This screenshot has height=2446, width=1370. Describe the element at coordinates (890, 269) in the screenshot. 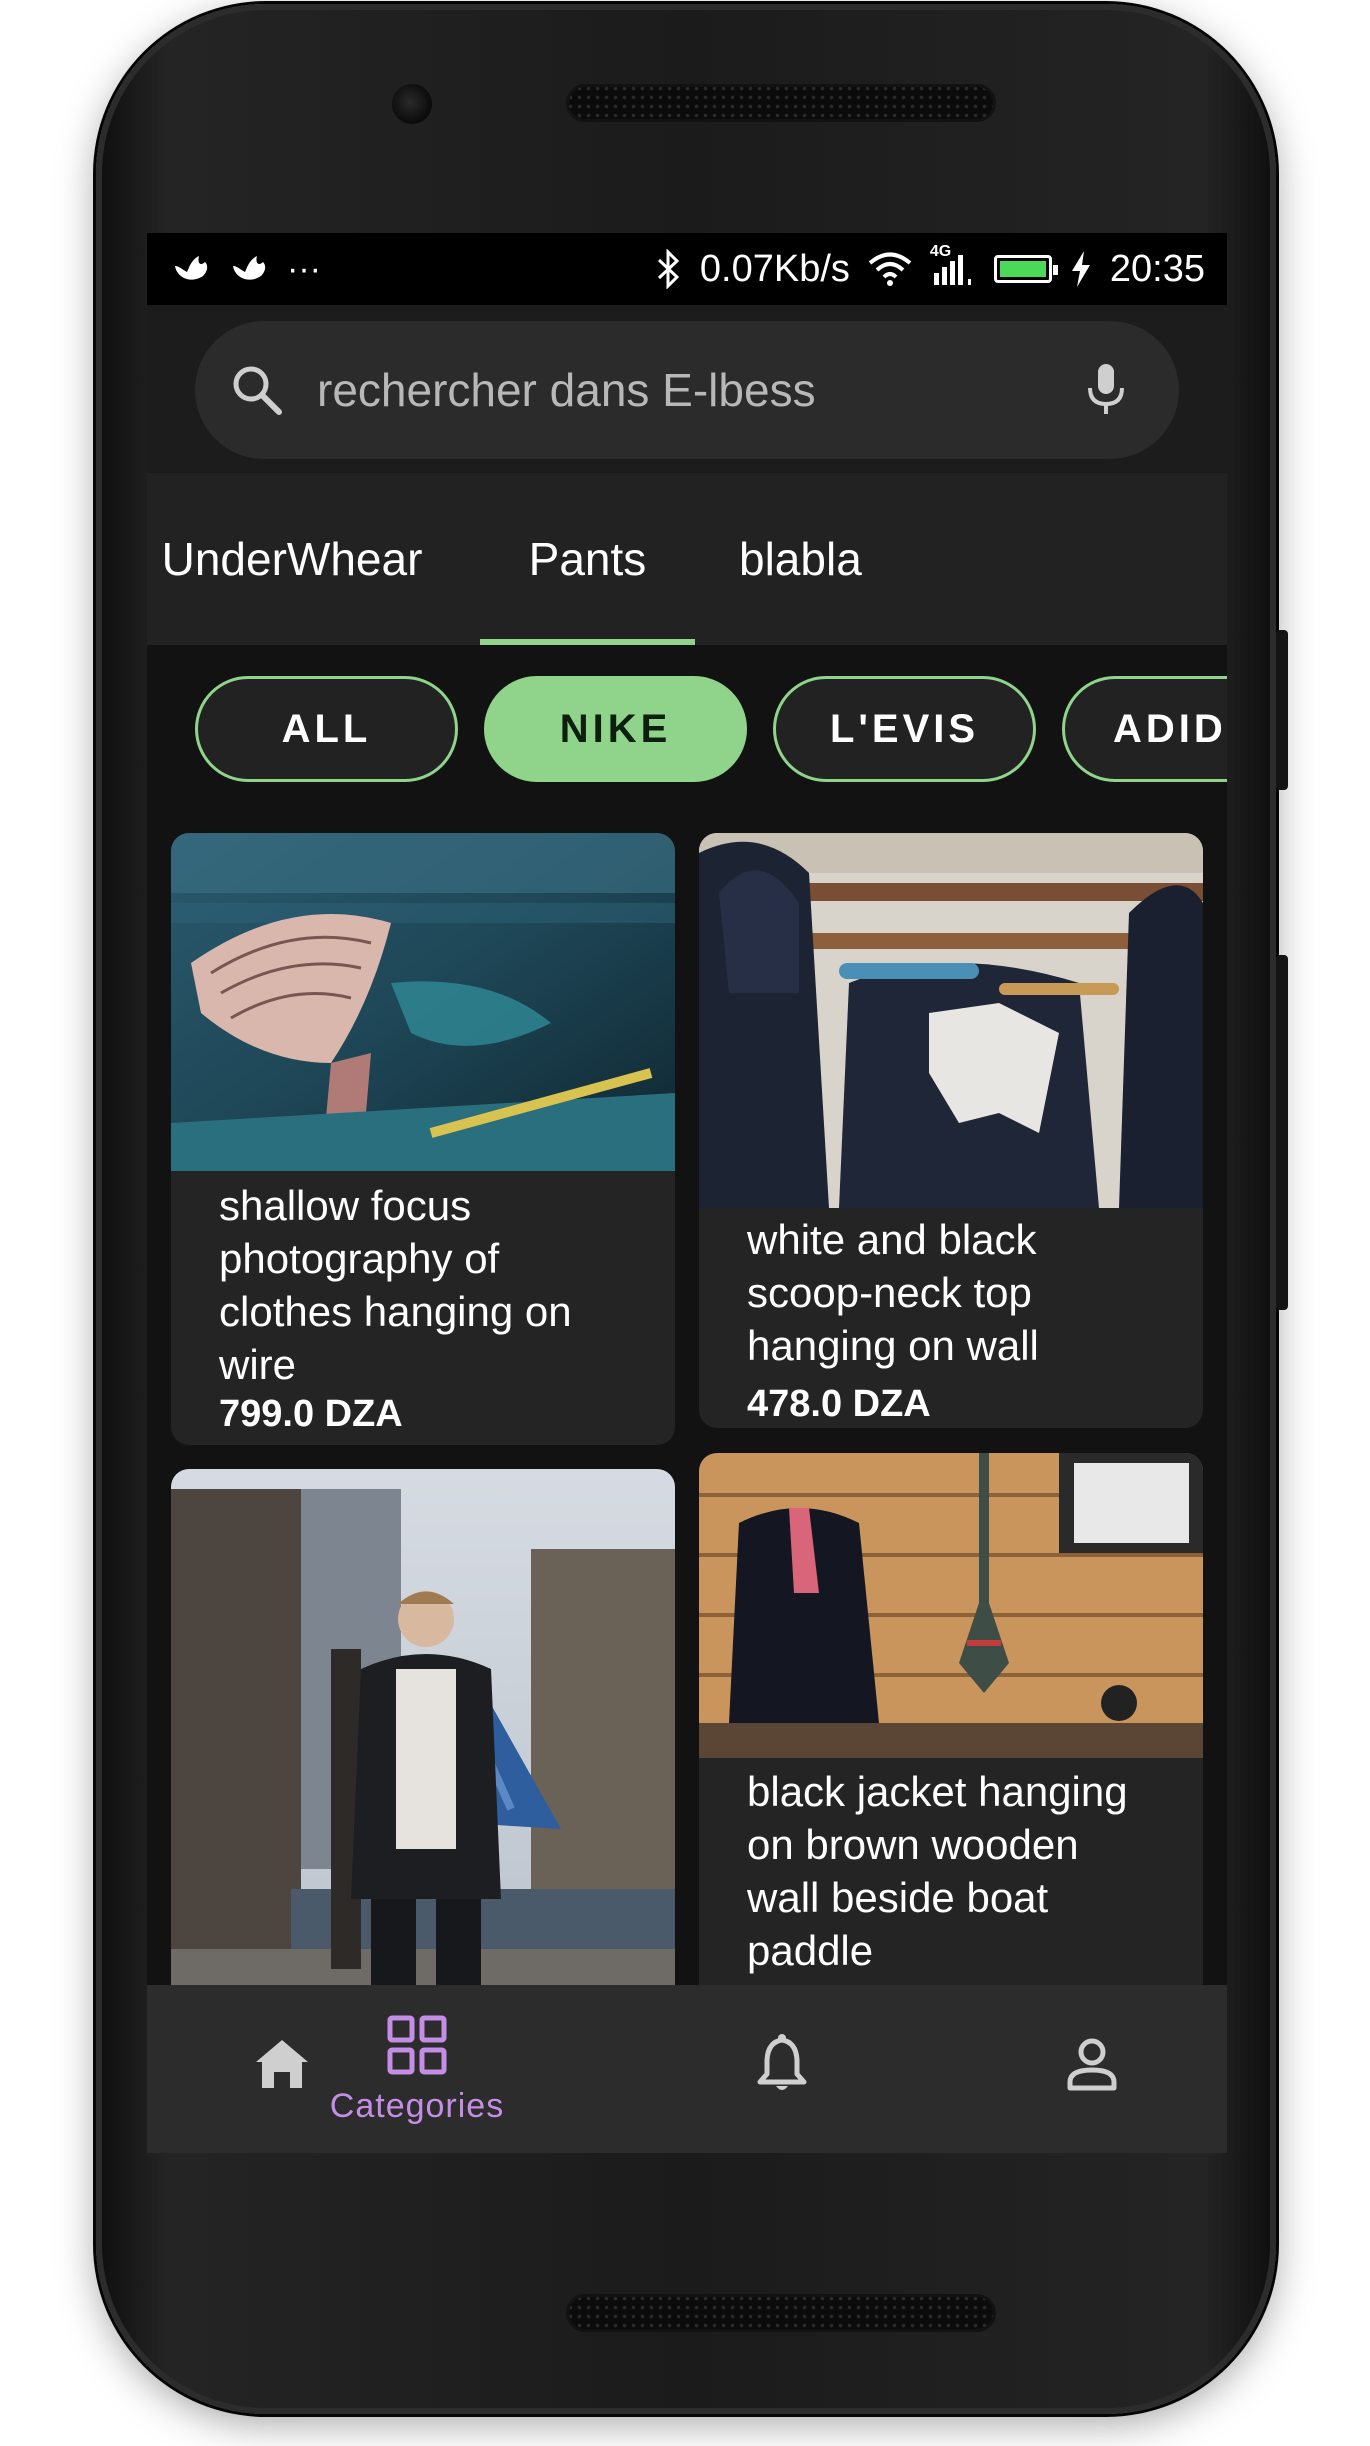

I see `wifi-icon` at that location.